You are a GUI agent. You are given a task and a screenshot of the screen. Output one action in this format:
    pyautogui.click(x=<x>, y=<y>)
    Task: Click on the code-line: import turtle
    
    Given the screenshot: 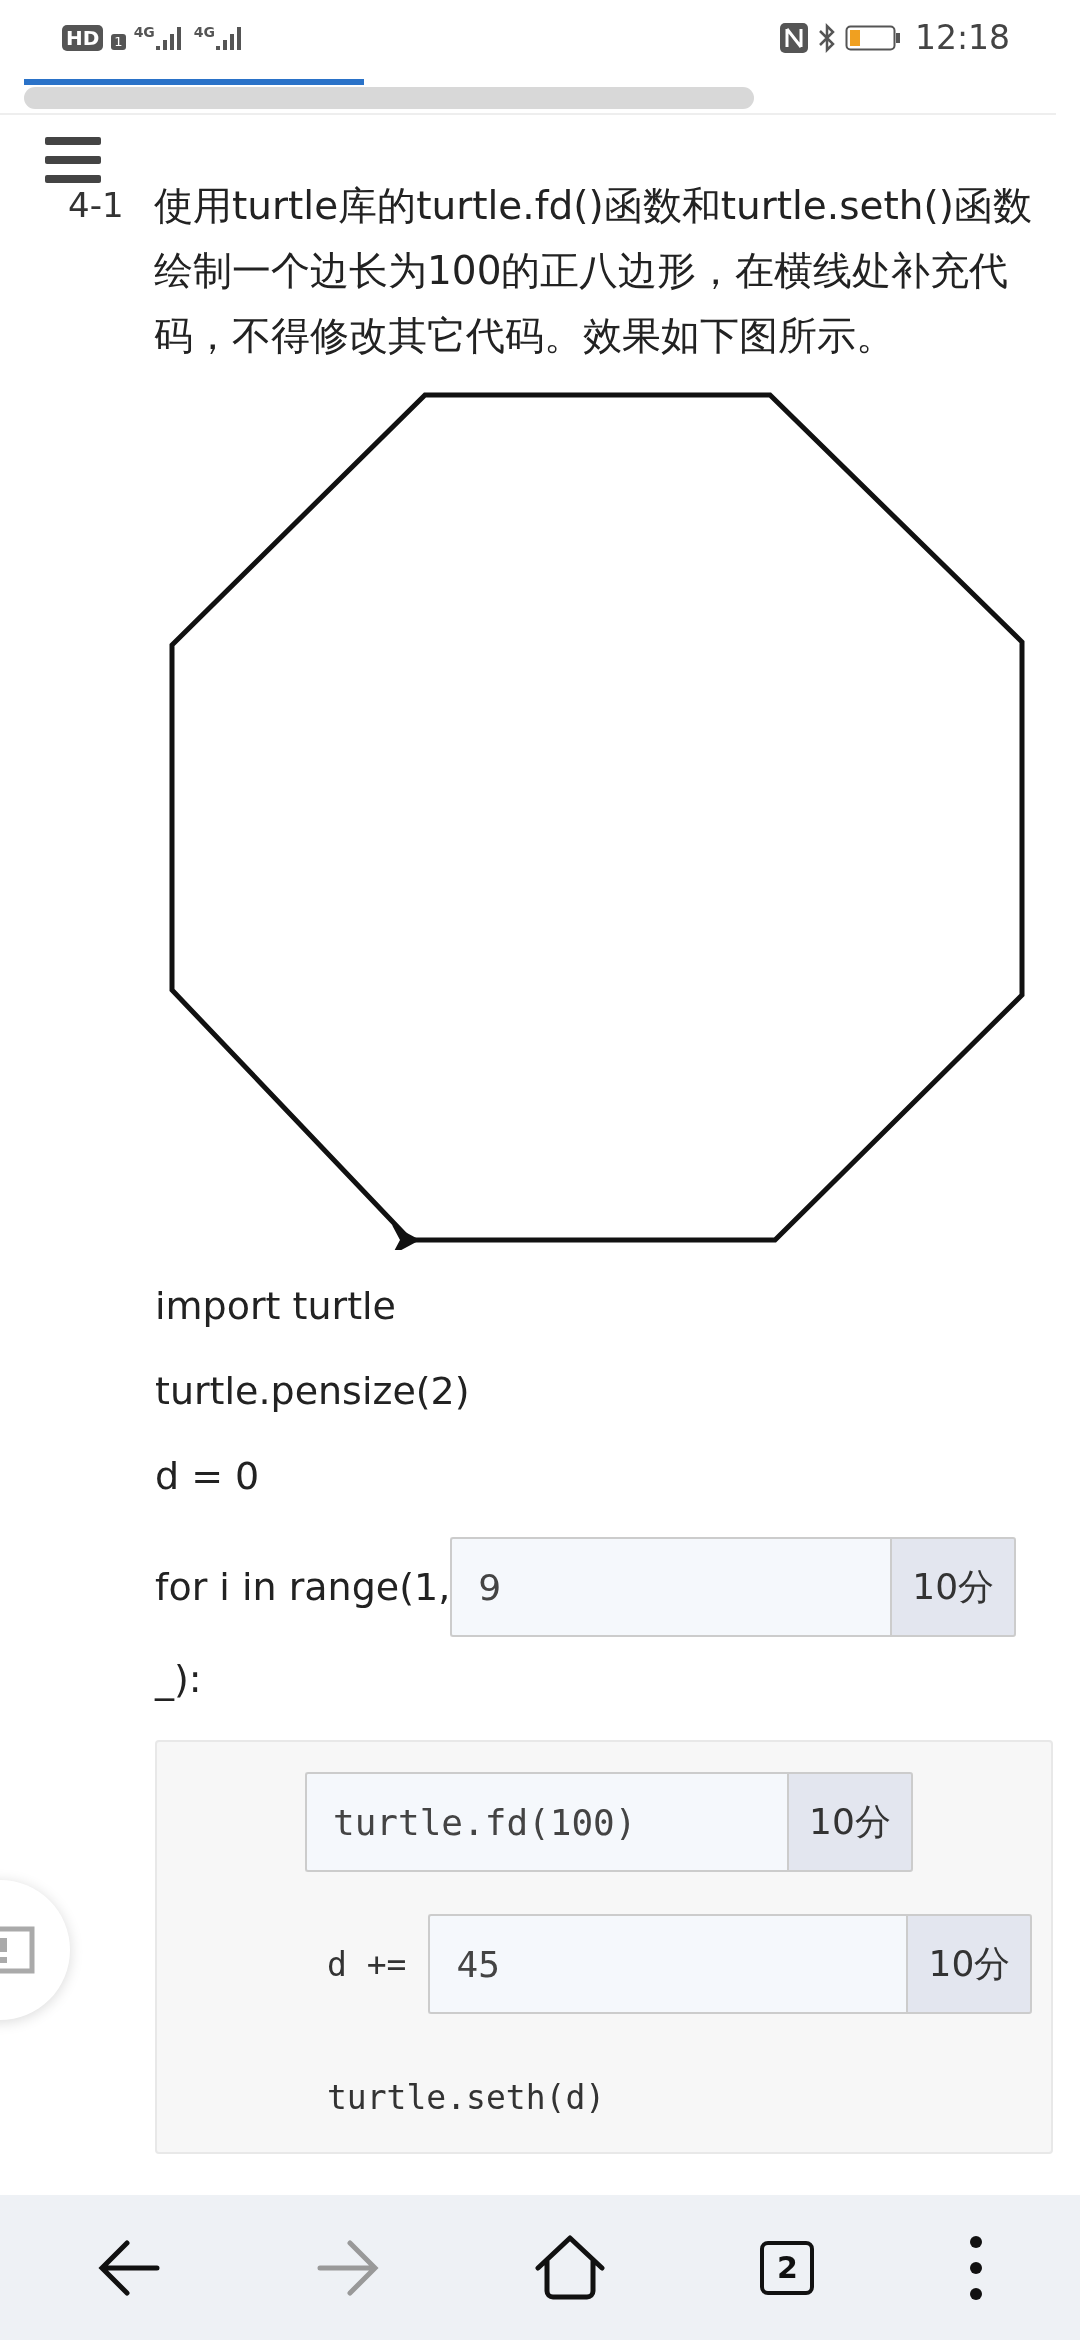 What is the action you would take?
    pyautogui.click(x=276, y=1306)
    